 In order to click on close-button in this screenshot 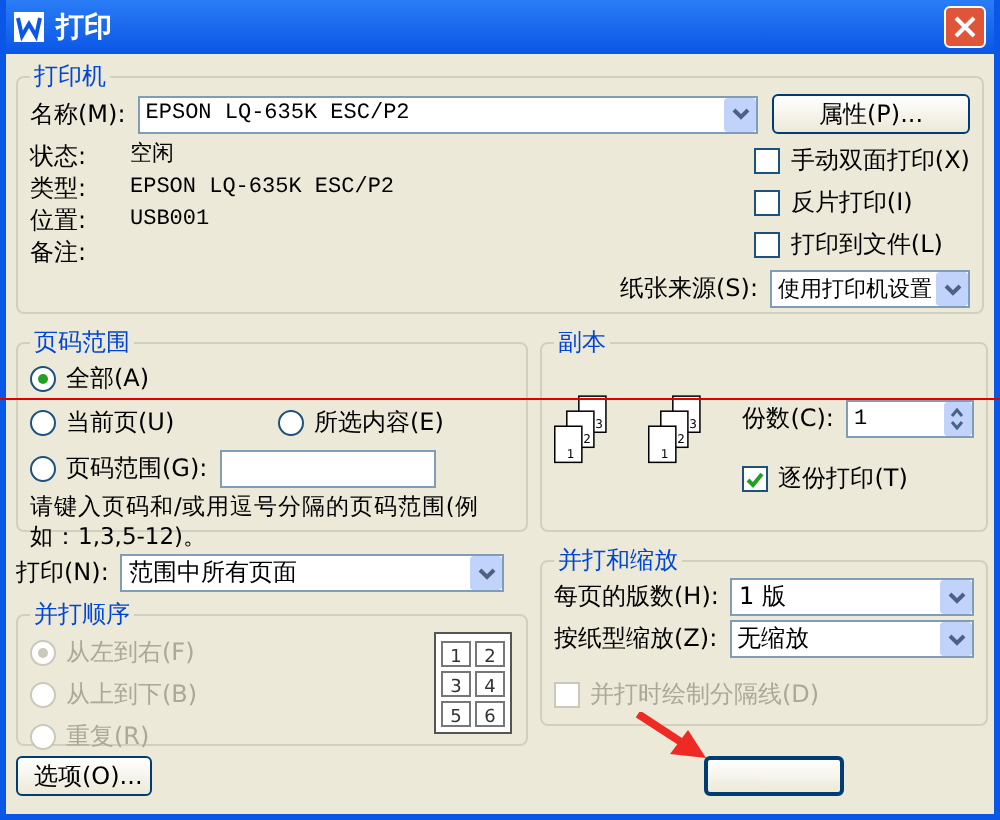, I will do `click(965, 27)`.